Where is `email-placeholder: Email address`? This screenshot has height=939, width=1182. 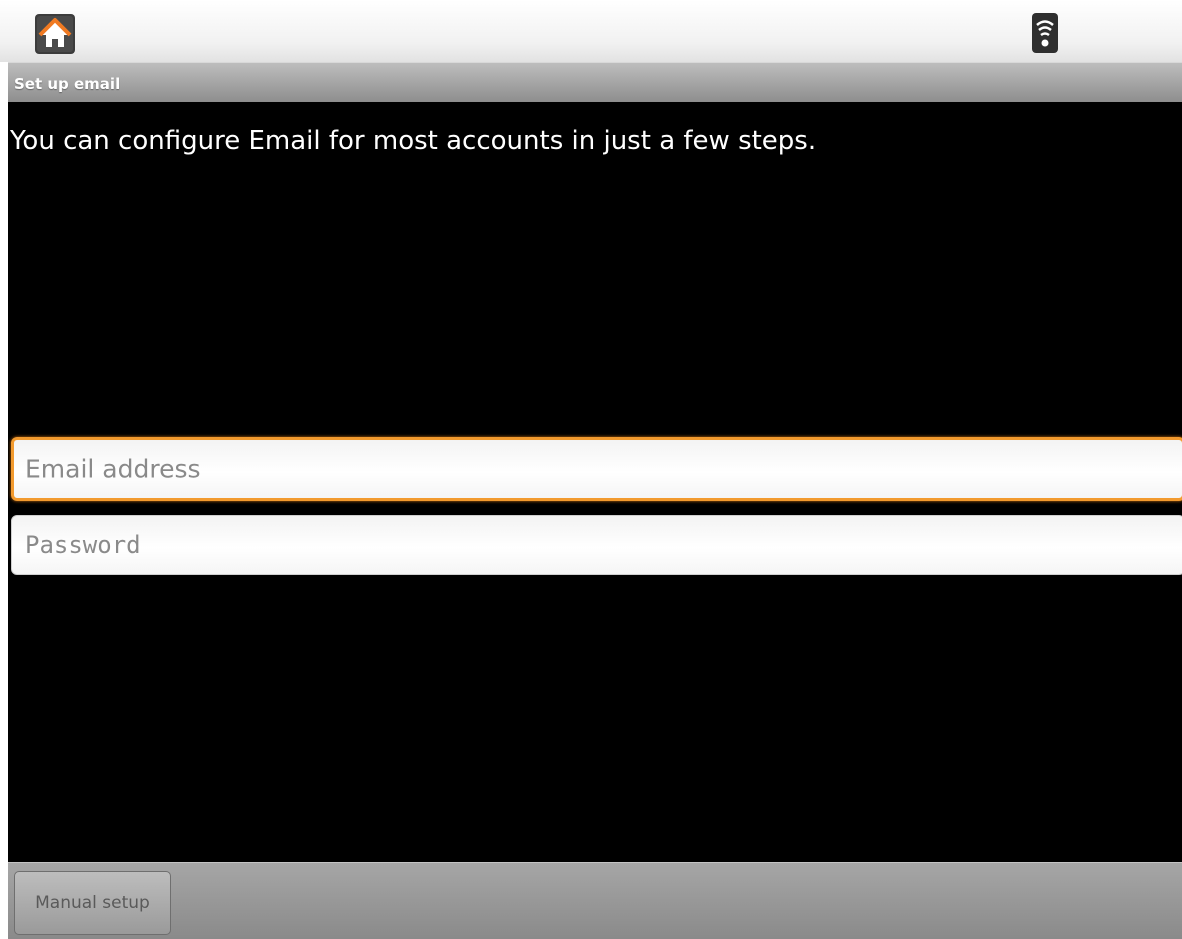 email-placeholder: Email address is located at coordinates (113, 469).